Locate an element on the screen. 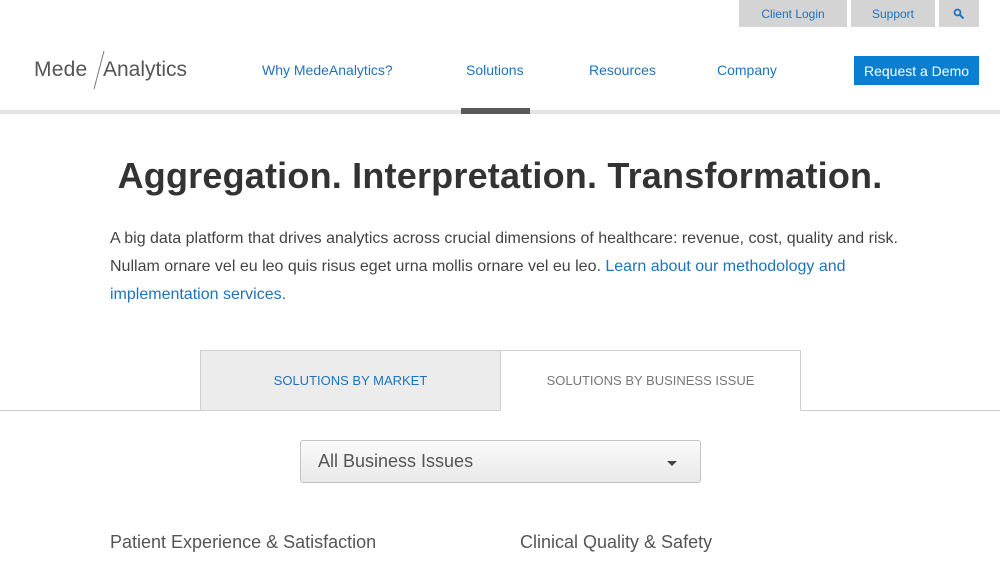 This screenshot has width=1000, height=562. tab-solutions-by-market: SOLUTIONS BY MARKET is located at coordinates (350, 380).